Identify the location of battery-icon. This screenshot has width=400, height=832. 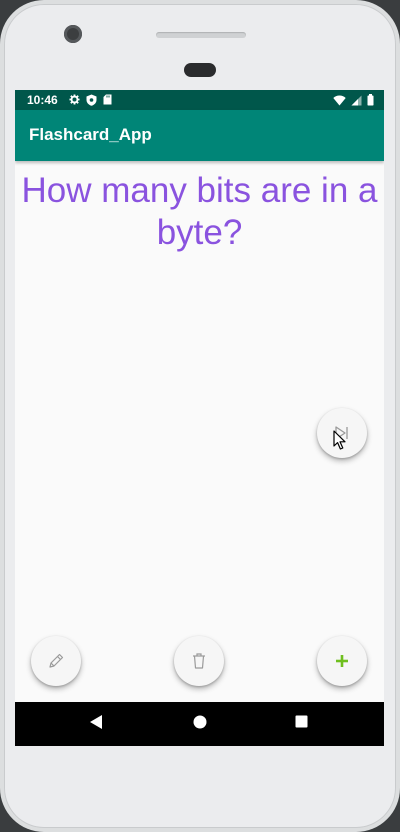
(370, 101).